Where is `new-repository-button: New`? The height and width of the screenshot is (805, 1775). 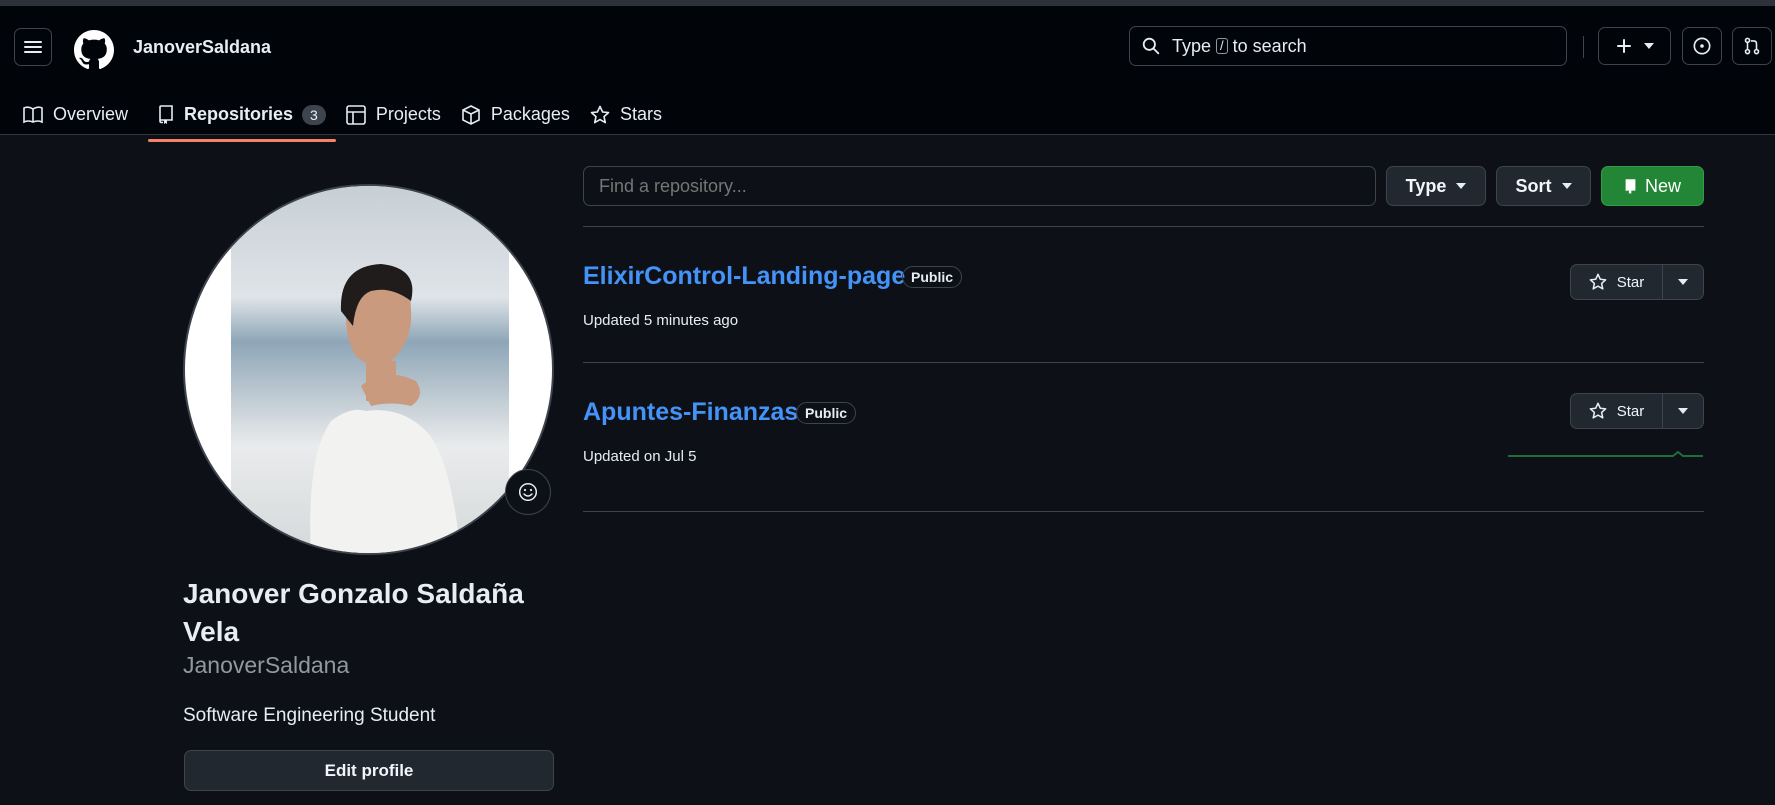
new-repository-button: New is located at coordinates (1652, 186).